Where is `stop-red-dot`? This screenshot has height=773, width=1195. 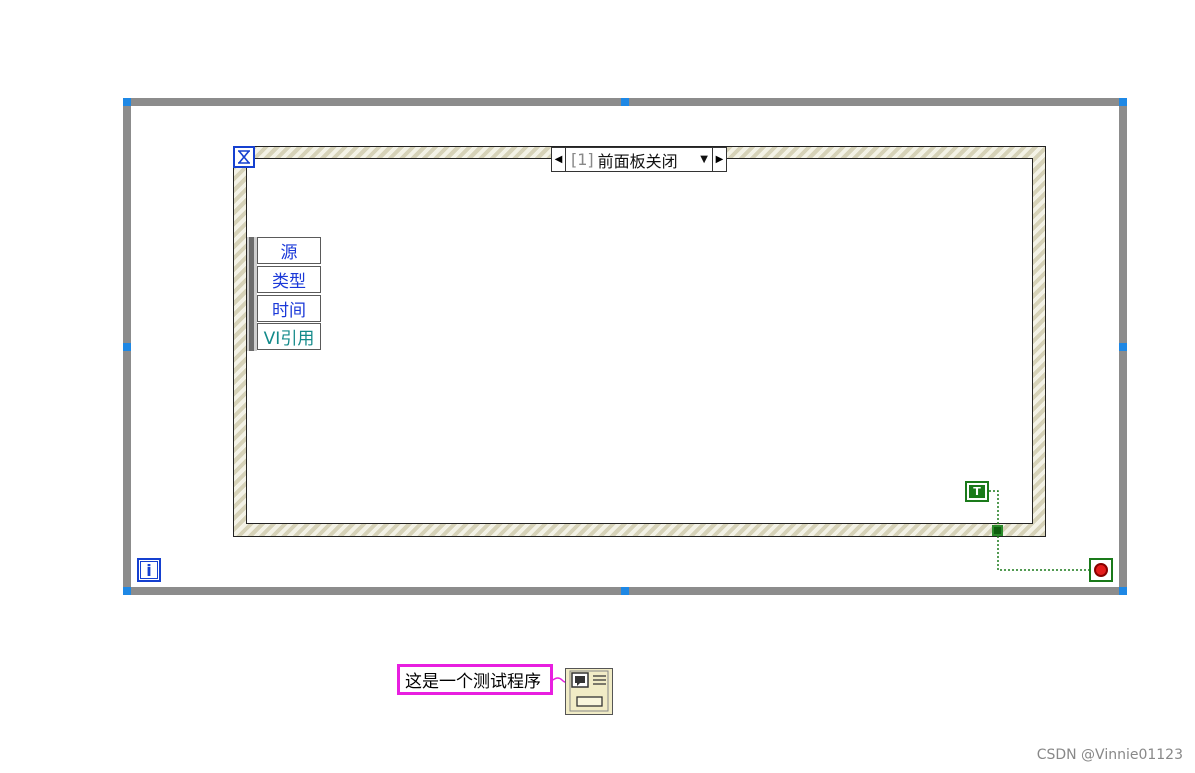
stop-red-dot is located at coordinates (1101, 570).